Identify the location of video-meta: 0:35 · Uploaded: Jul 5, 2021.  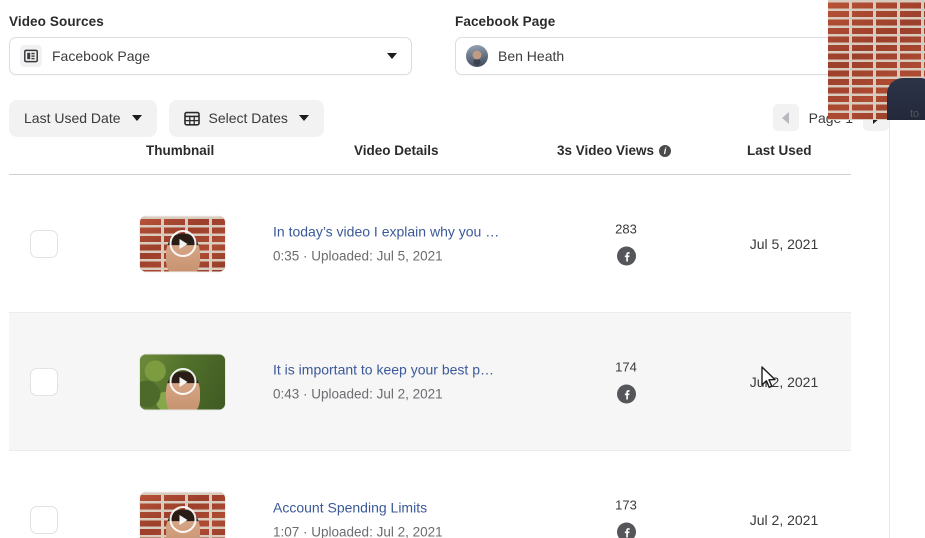
(358, 255).